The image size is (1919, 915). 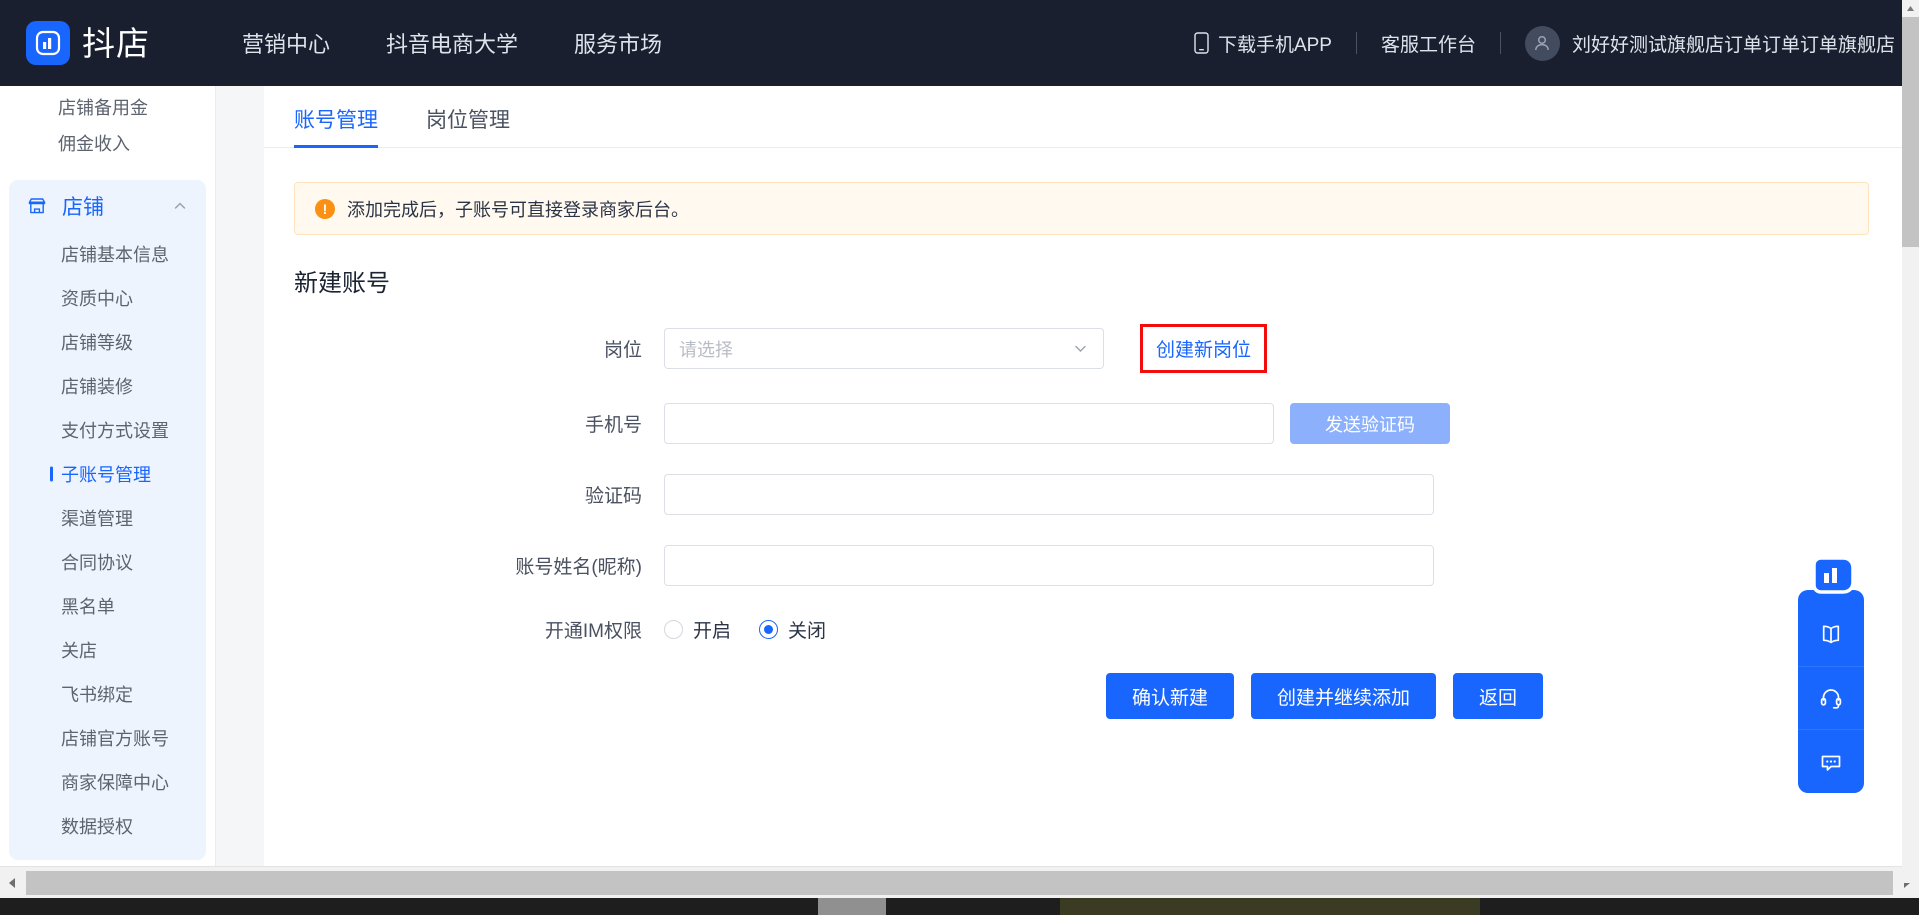 I want to click on sidebar-group-title: 店铺, so click(x=83, y=207).